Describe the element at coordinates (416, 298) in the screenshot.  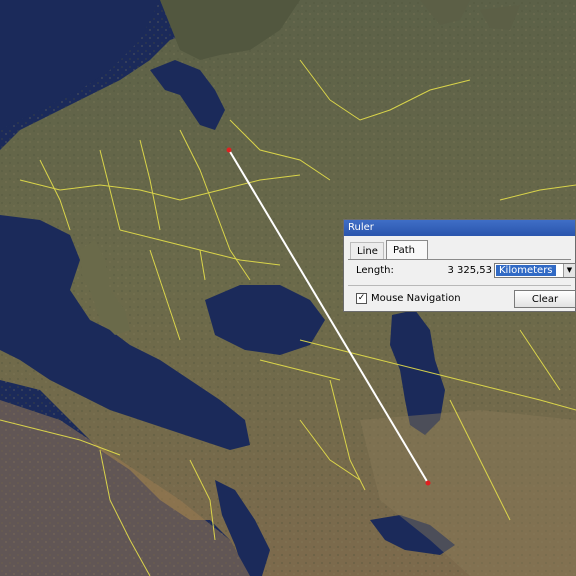
I see `mouse-navigation-label: Mouse Navigation` at that location.